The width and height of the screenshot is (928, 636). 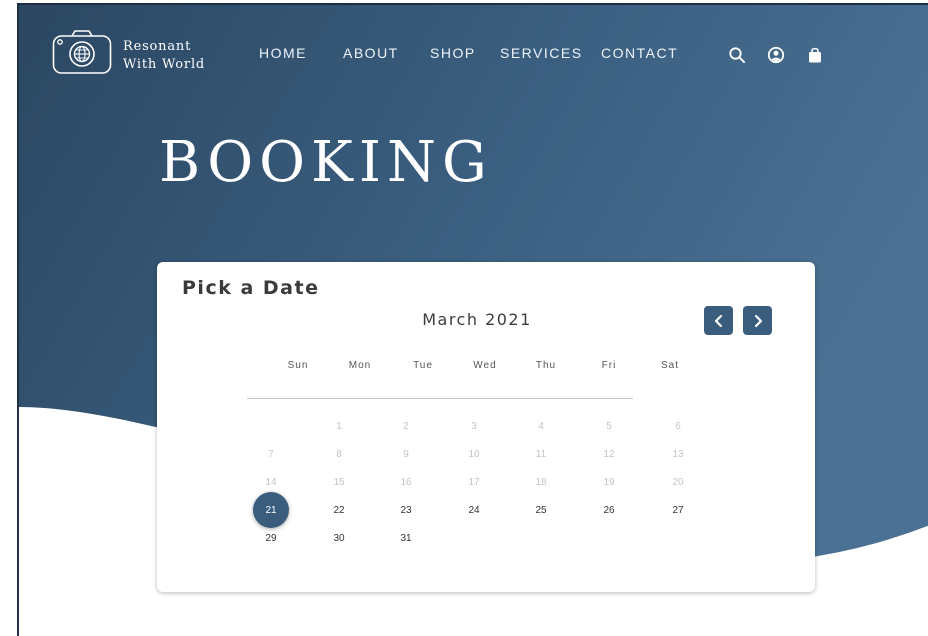 What do you see at coordinates (485, 365) in the screenshot?
I see `weekday-label: Wed` at bounding box center [485, 365].